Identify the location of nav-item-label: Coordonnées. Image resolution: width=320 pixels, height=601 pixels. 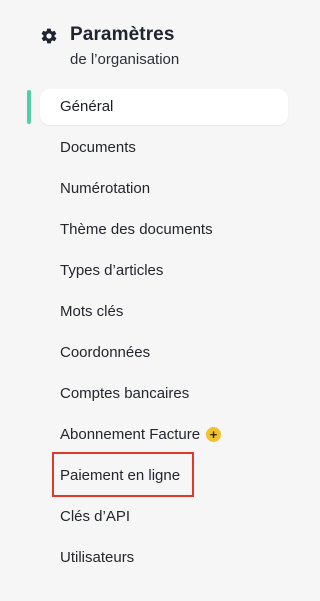
(105, 352).